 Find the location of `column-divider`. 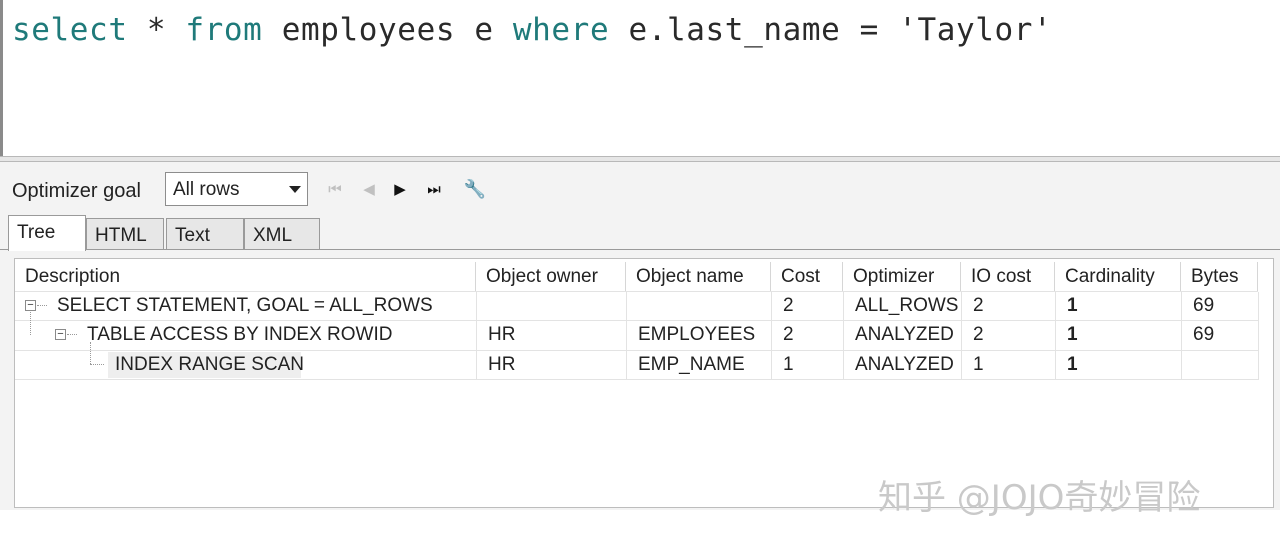

column-divider is located at coordinates (1258, 336).